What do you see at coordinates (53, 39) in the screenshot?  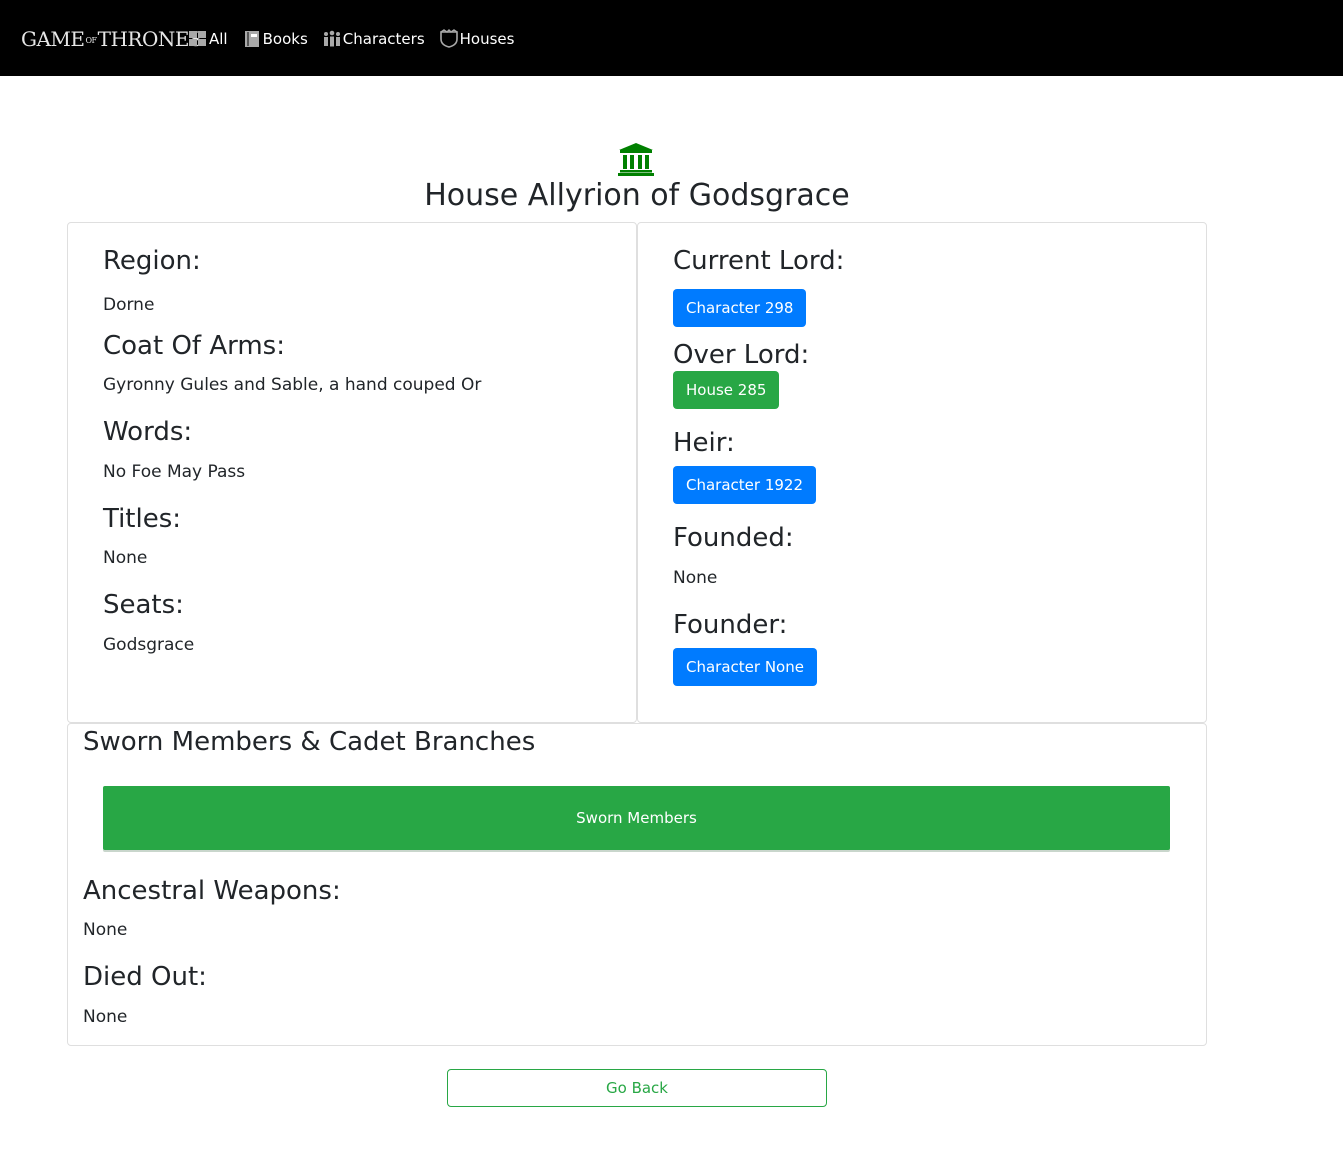 I see `logo-text-game: GAME` at bounding box center [53, 39].